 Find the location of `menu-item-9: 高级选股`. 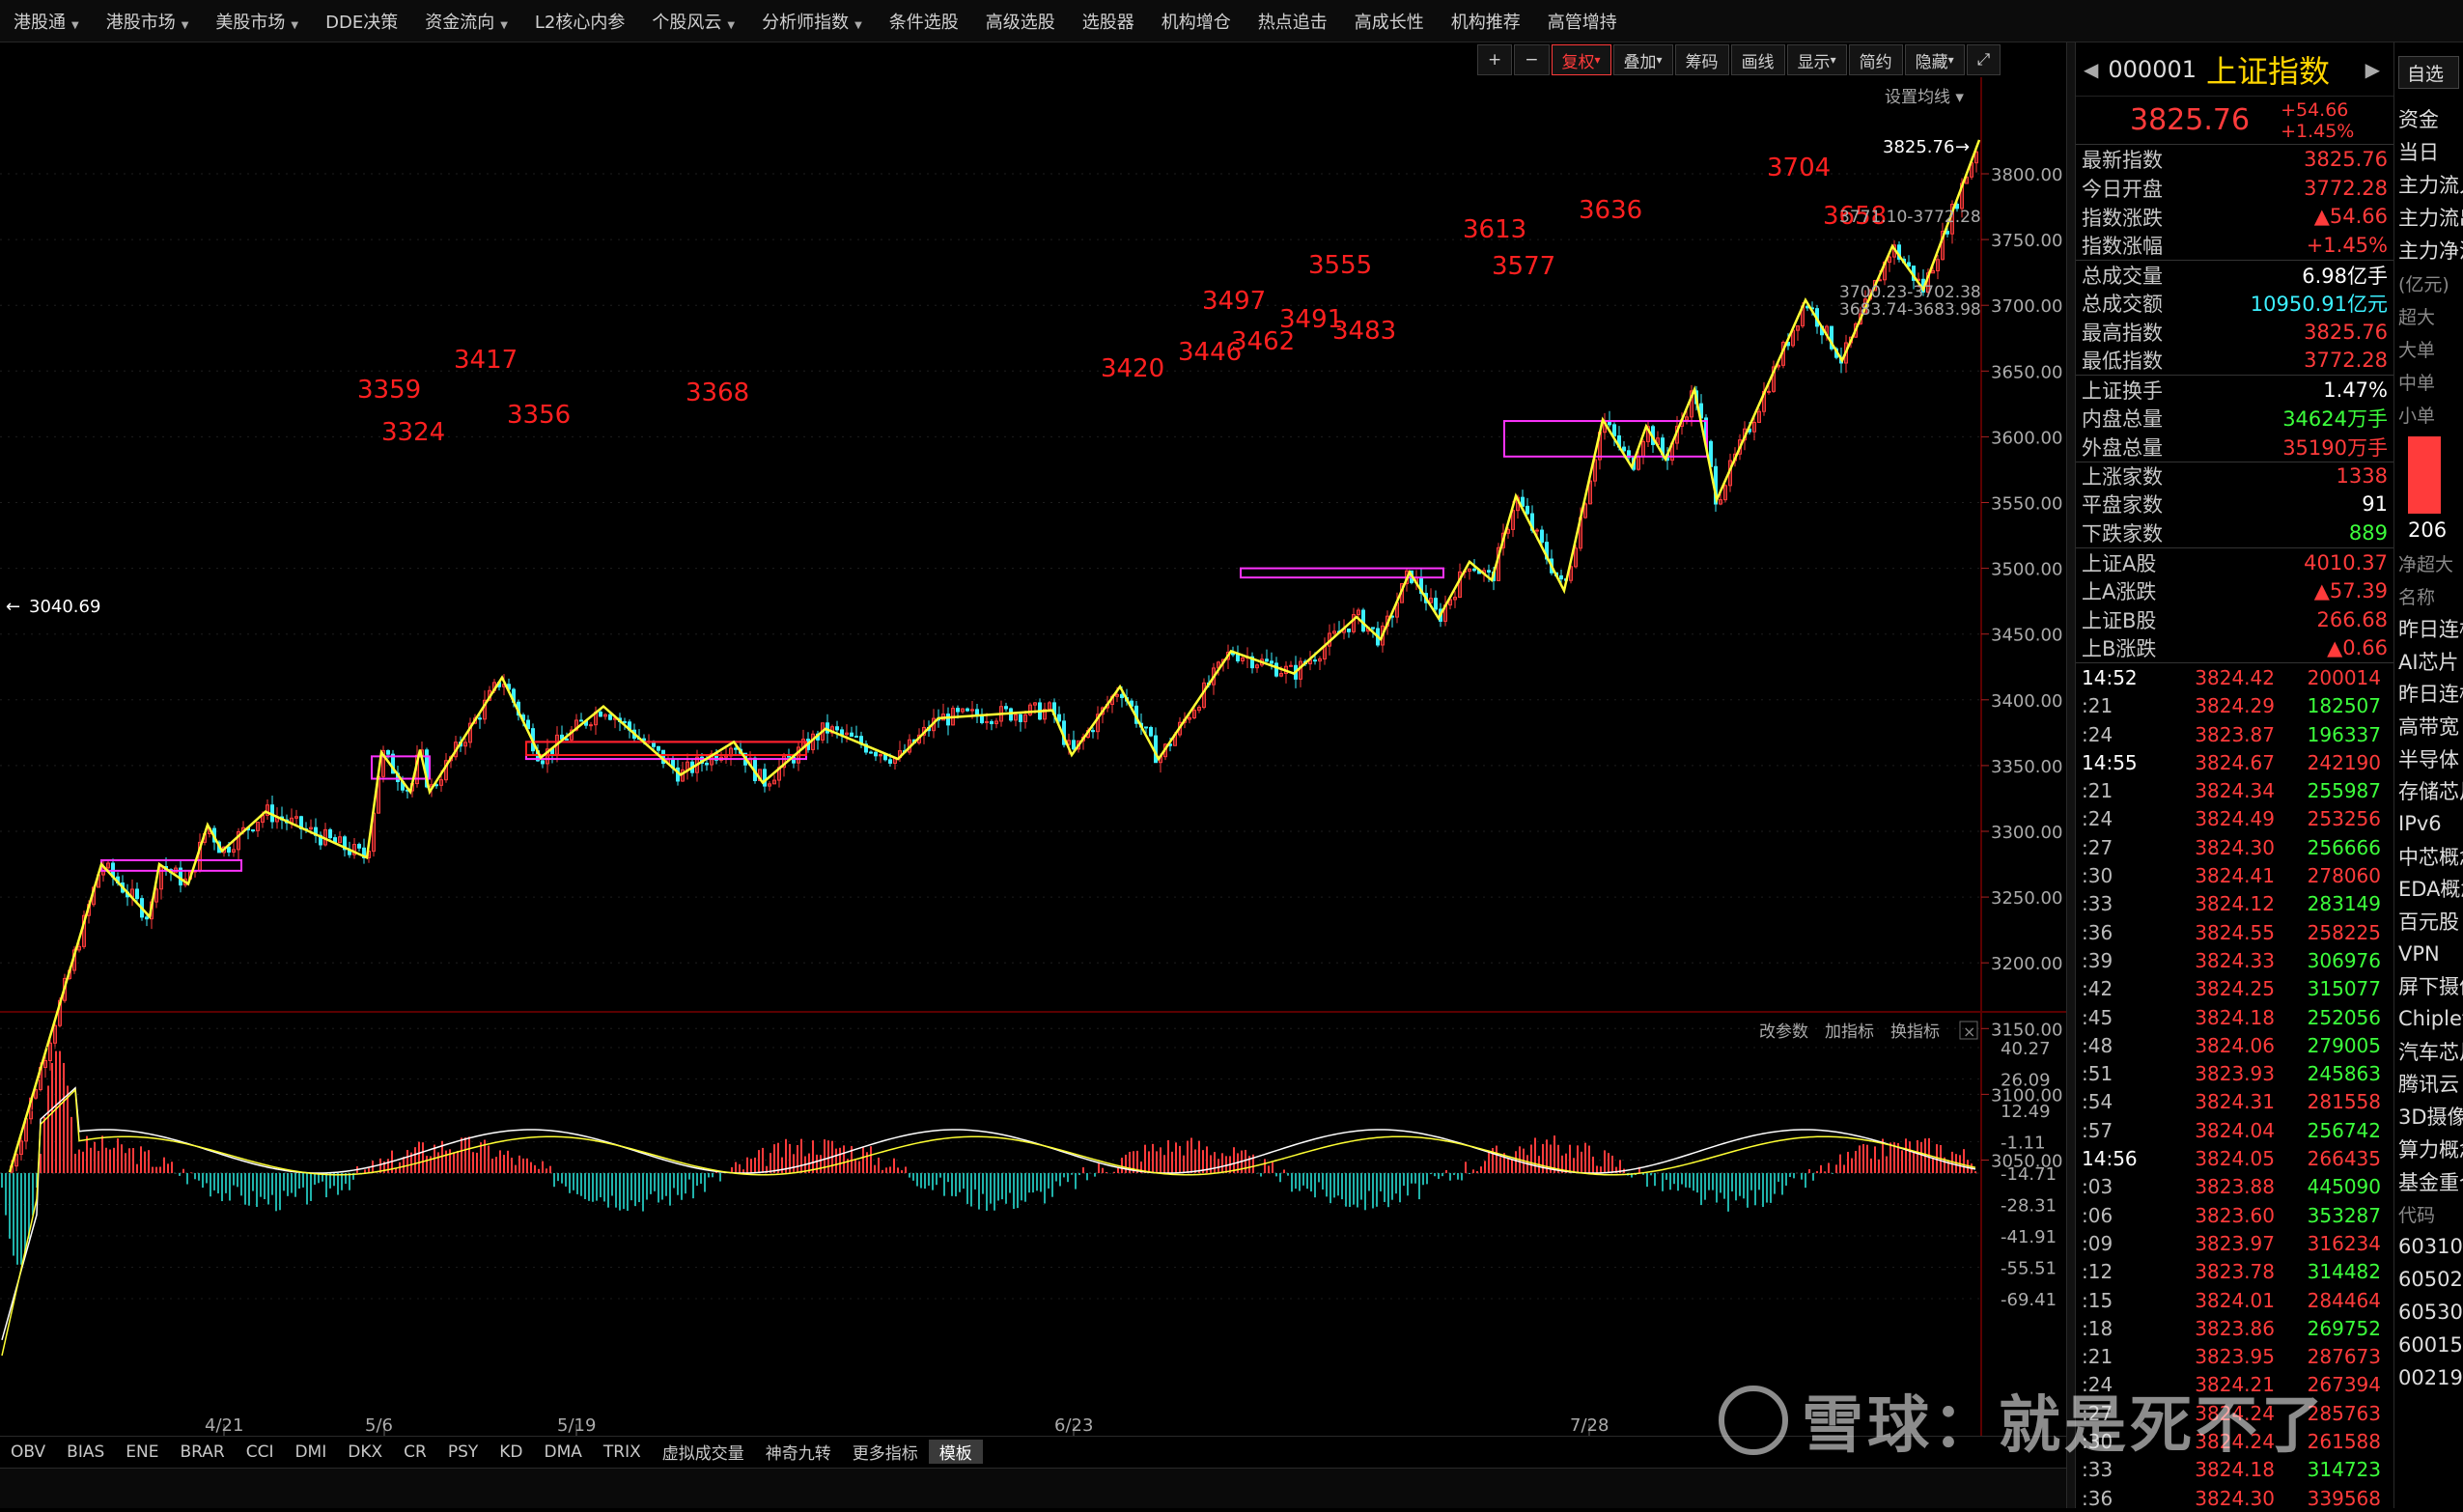

menu-item-9: 高级选股 is located at coordinates (1020, 22).